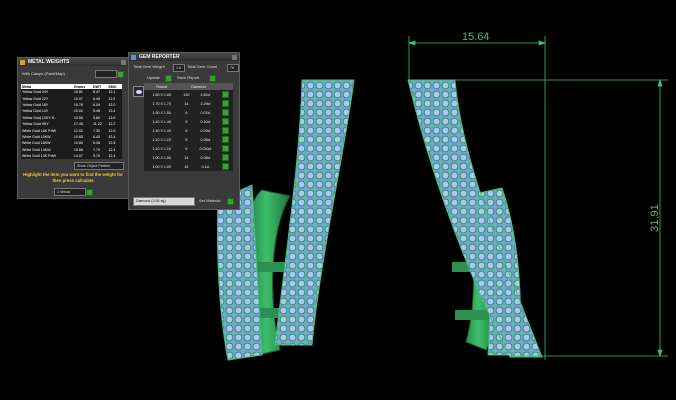 The width and height of the screenshot is (676, 400). Describe the element at coordinates (188, 139) in the screenshot. I see `table-row: 1.10 X 1.10 6 0.05ct` at that location.